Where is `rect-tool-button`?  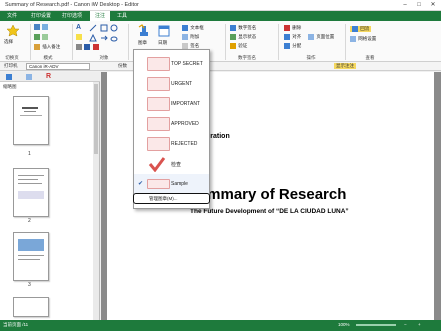 rect-tool-button is located at coordinates (104, 28).